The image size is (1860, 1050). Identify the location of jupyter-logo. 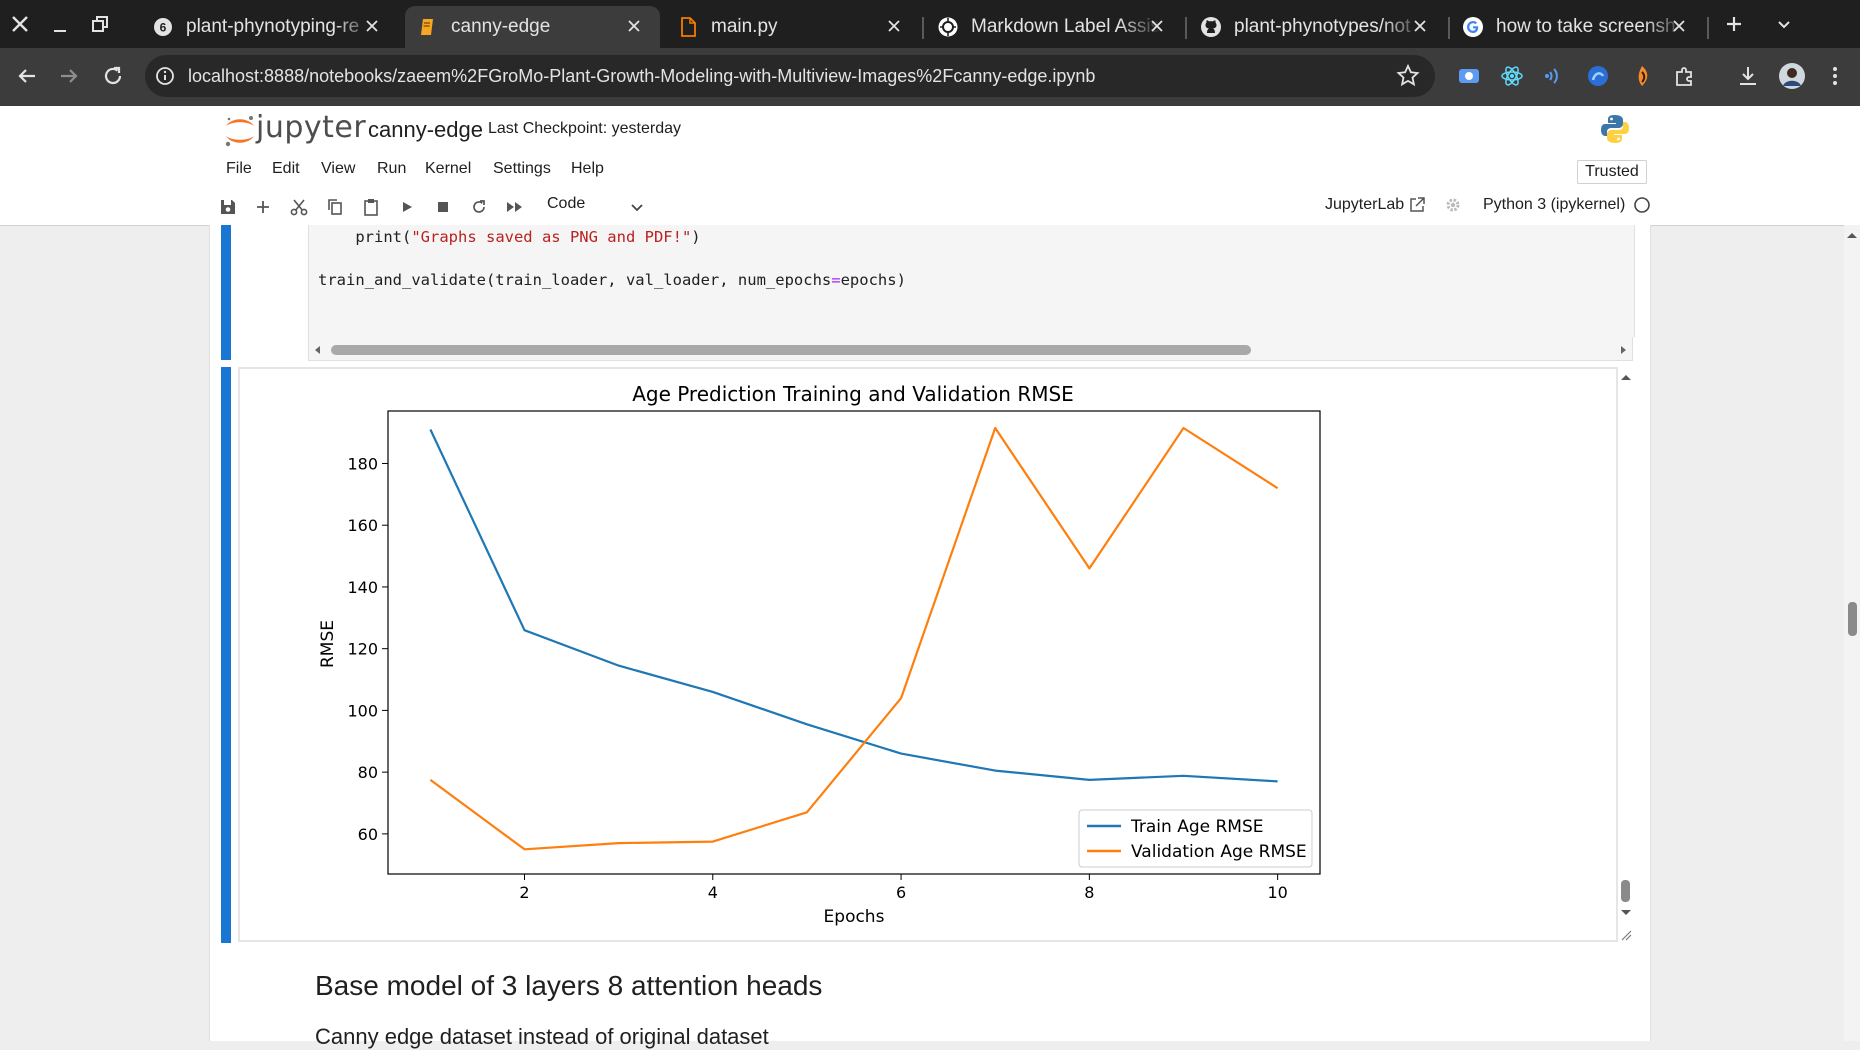
(240, 131).